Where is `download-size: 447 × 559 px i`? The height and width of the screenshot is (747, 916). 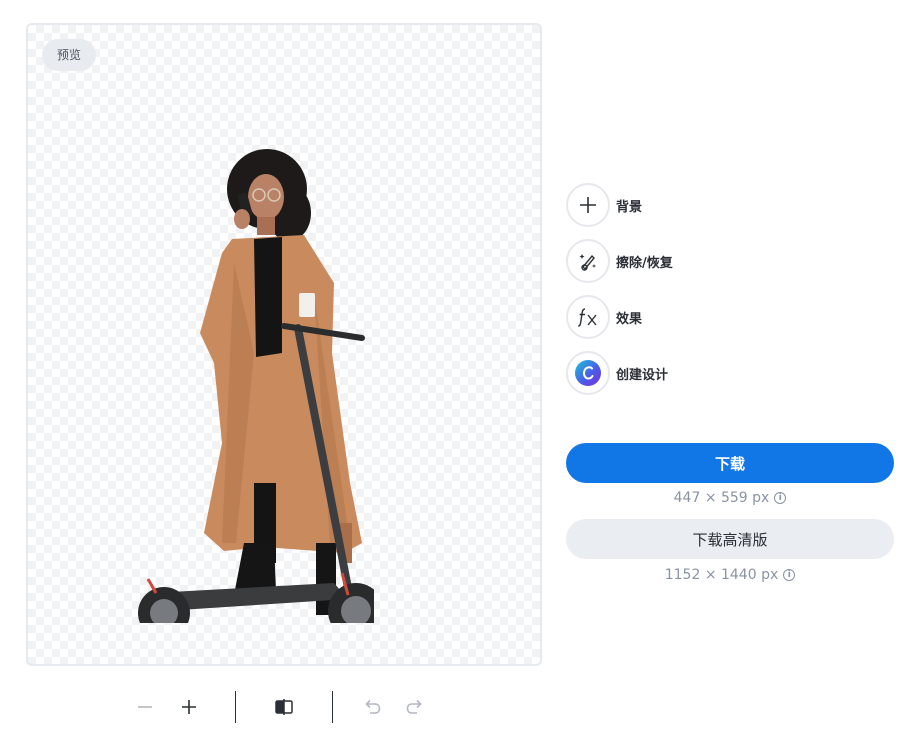
download-size: 447 × 559 px i is located at coordinates (730, 498).